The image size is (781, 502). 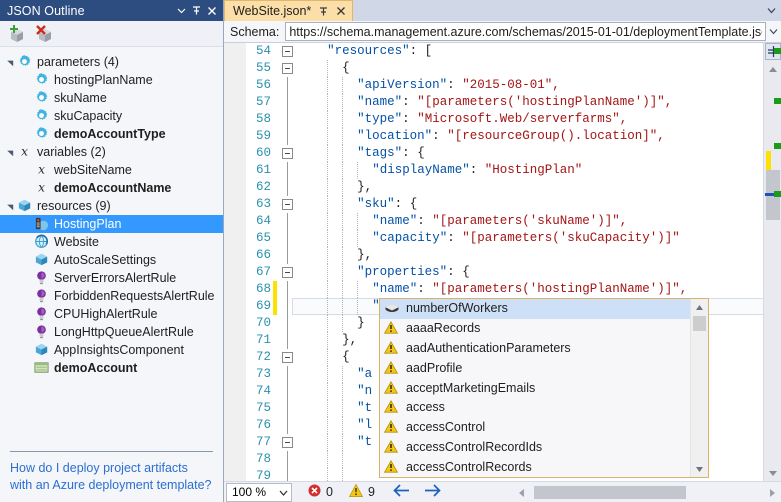 I want to click on tree-item-skucapacity: skuCapacity, so click(x=111, y=116).